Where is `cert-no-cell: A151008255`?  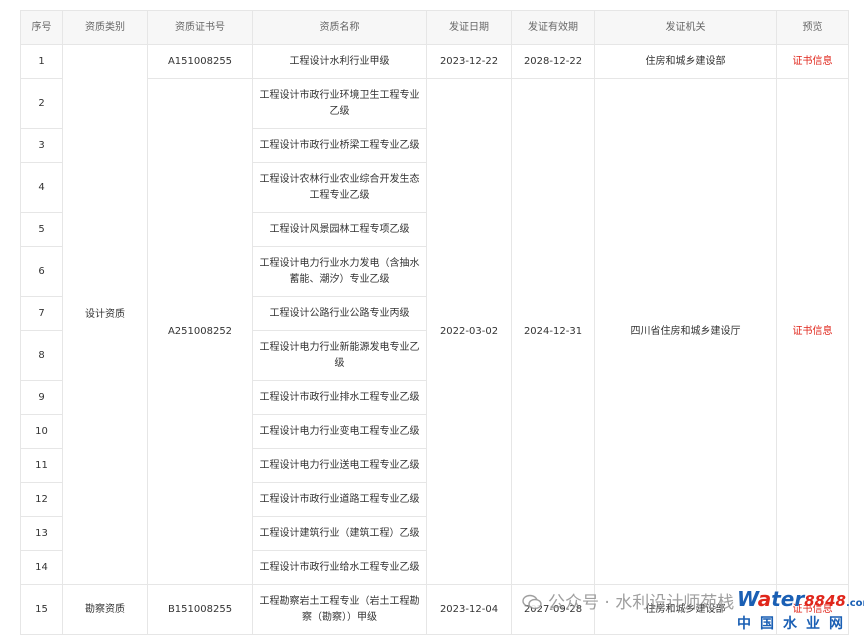 cert-no-cell: A151008255 is located at coordinates (200, 61).